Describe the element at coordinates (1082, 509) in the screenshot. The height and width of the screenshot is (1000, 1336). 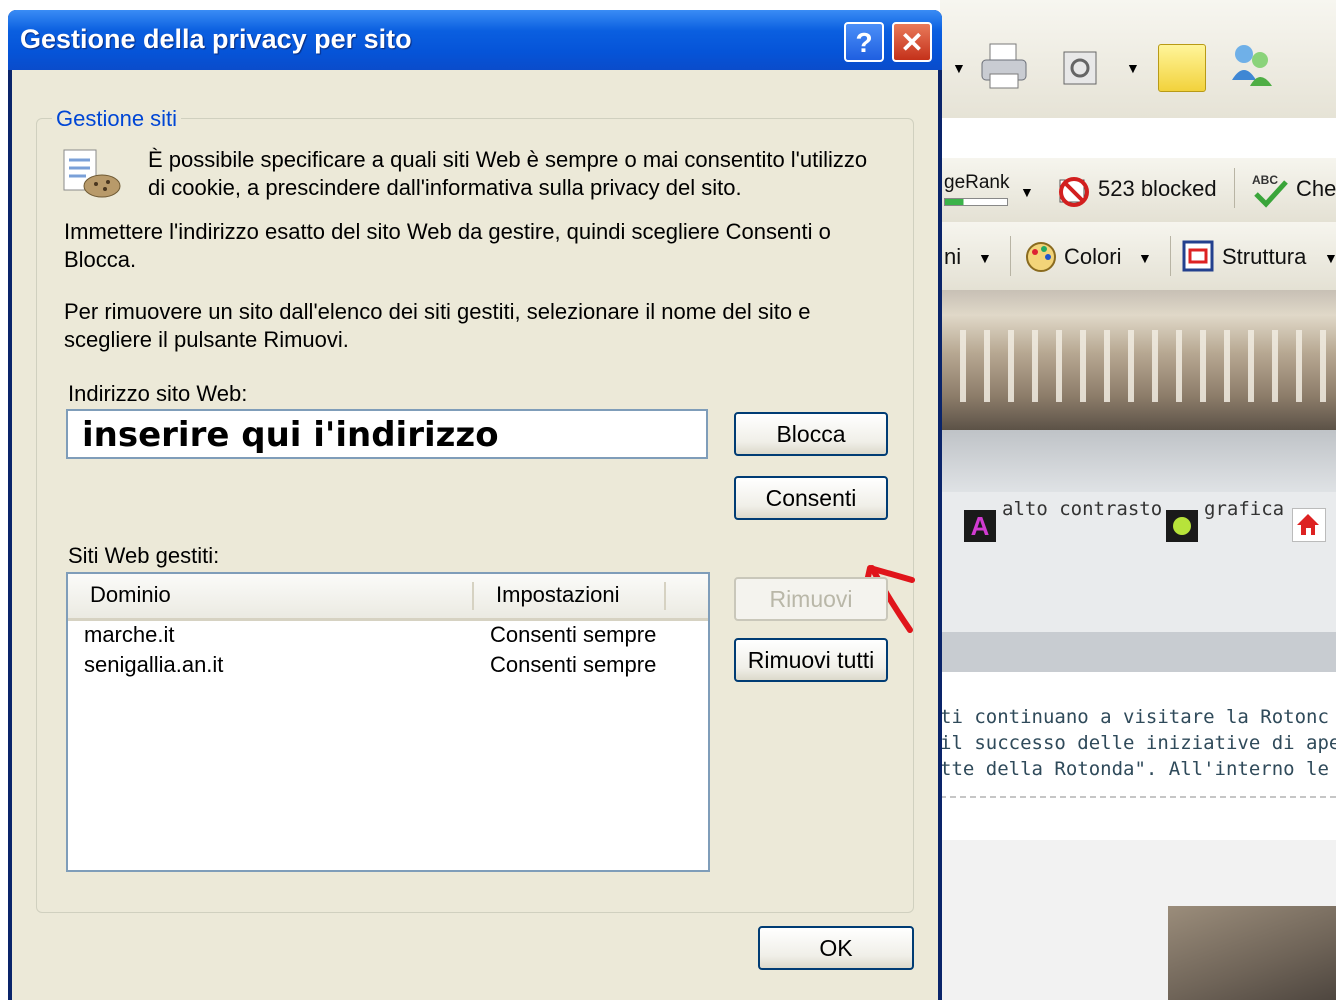
I see `link-alto-contrasto: alto contrasto` at that location.